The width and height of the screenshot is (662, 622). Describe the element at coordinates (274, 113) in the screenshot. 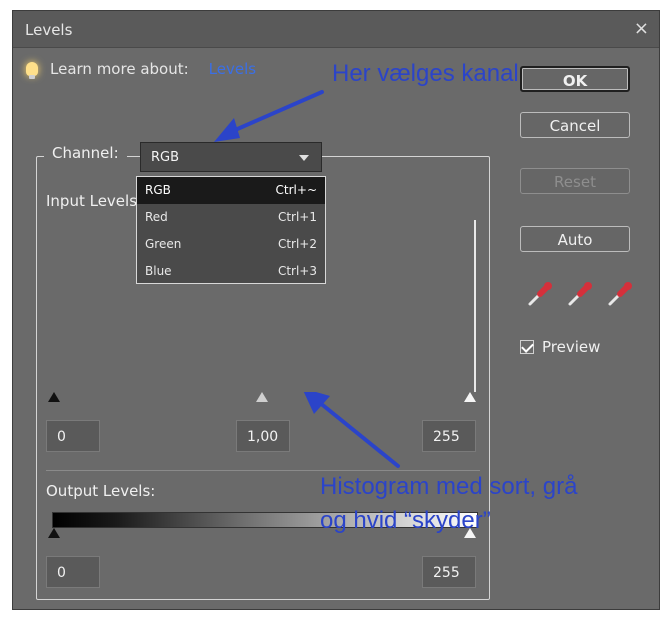

I see `channel-arrow-line` at that location.